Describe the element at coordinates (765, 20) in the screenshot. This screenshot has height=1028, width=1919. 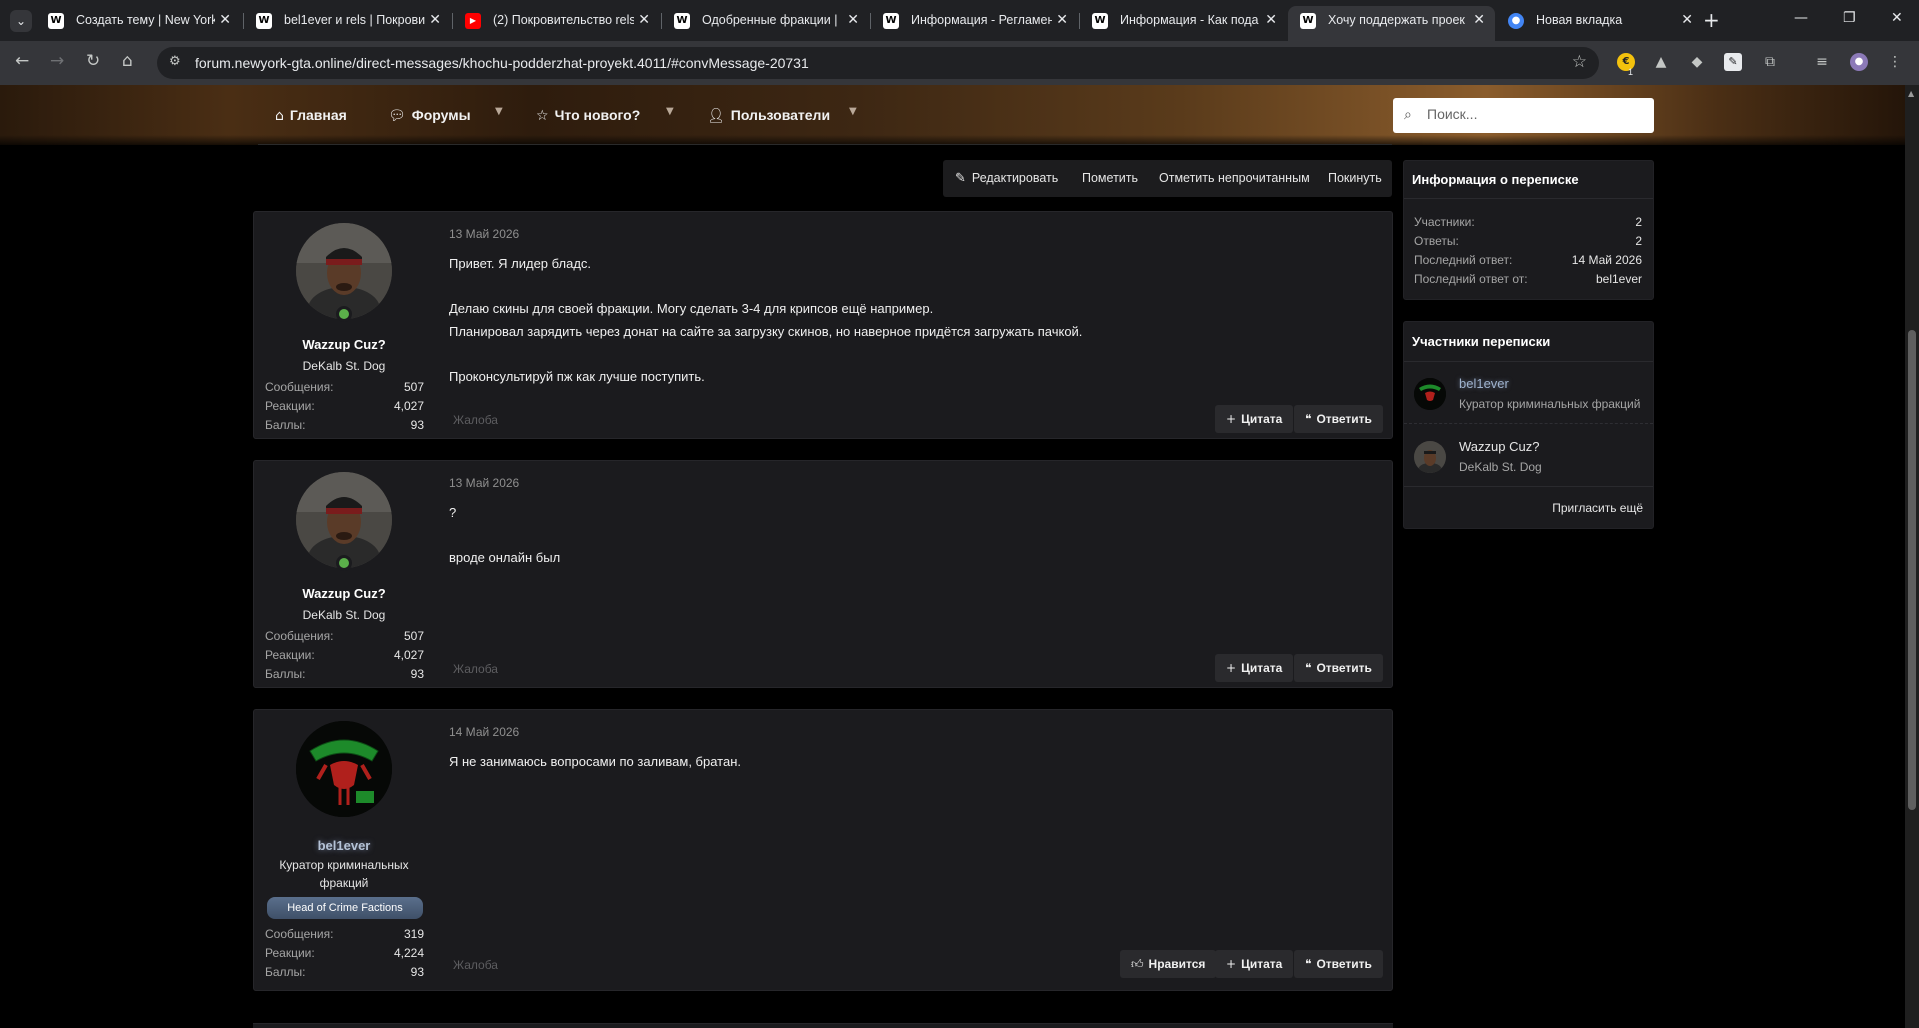
I see `browser-tab-4: W Одобренные фракции | ✕` at that location.